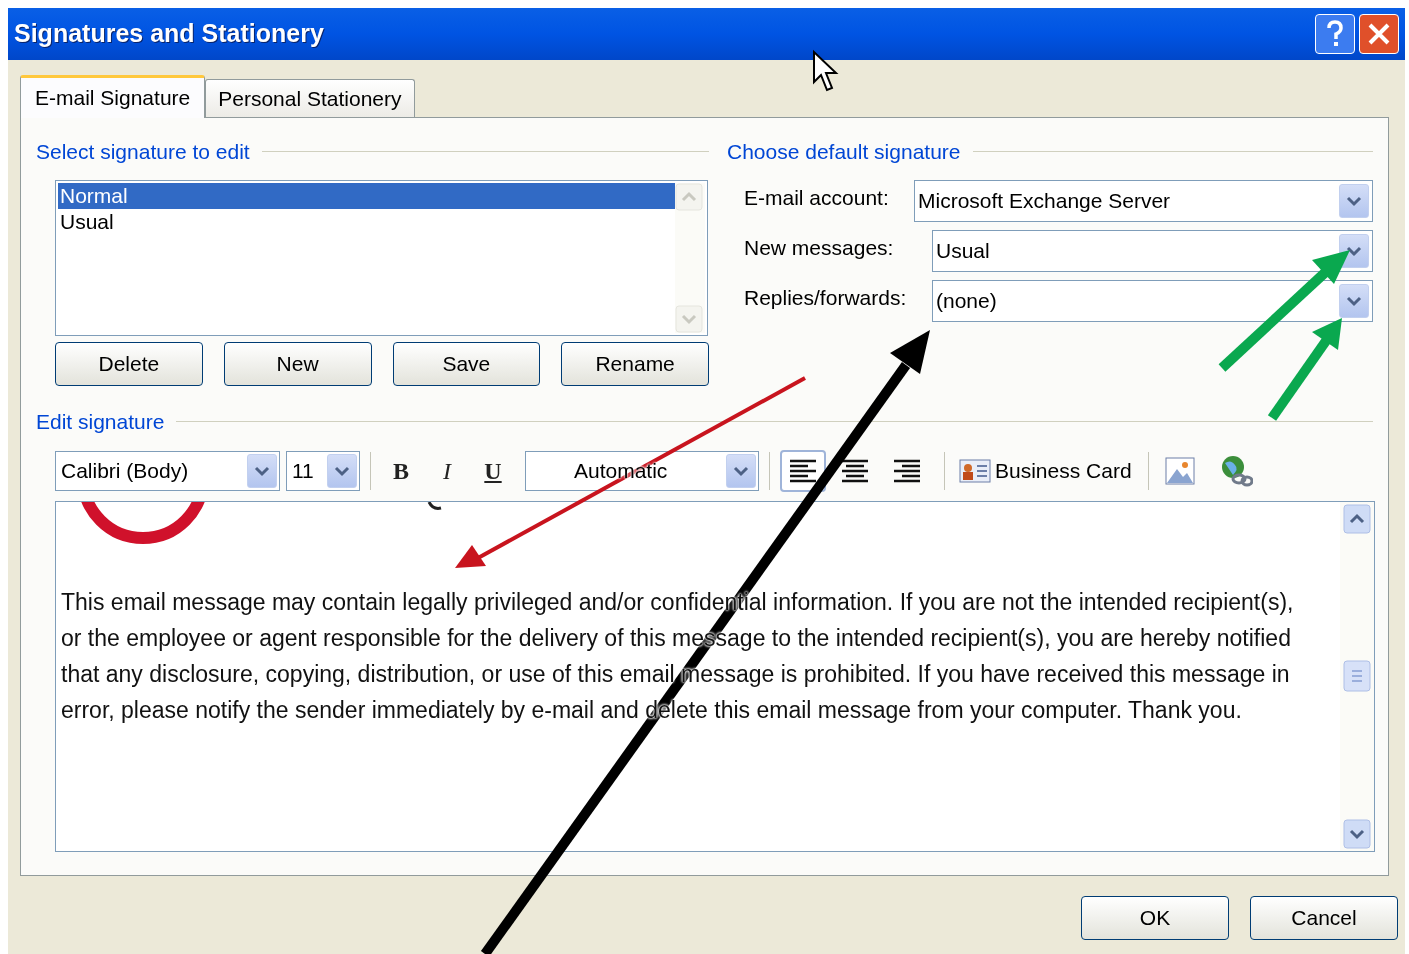 This screenshot has height=954, width=1409. I want to click on contact-card-icon, so click(975, 470).